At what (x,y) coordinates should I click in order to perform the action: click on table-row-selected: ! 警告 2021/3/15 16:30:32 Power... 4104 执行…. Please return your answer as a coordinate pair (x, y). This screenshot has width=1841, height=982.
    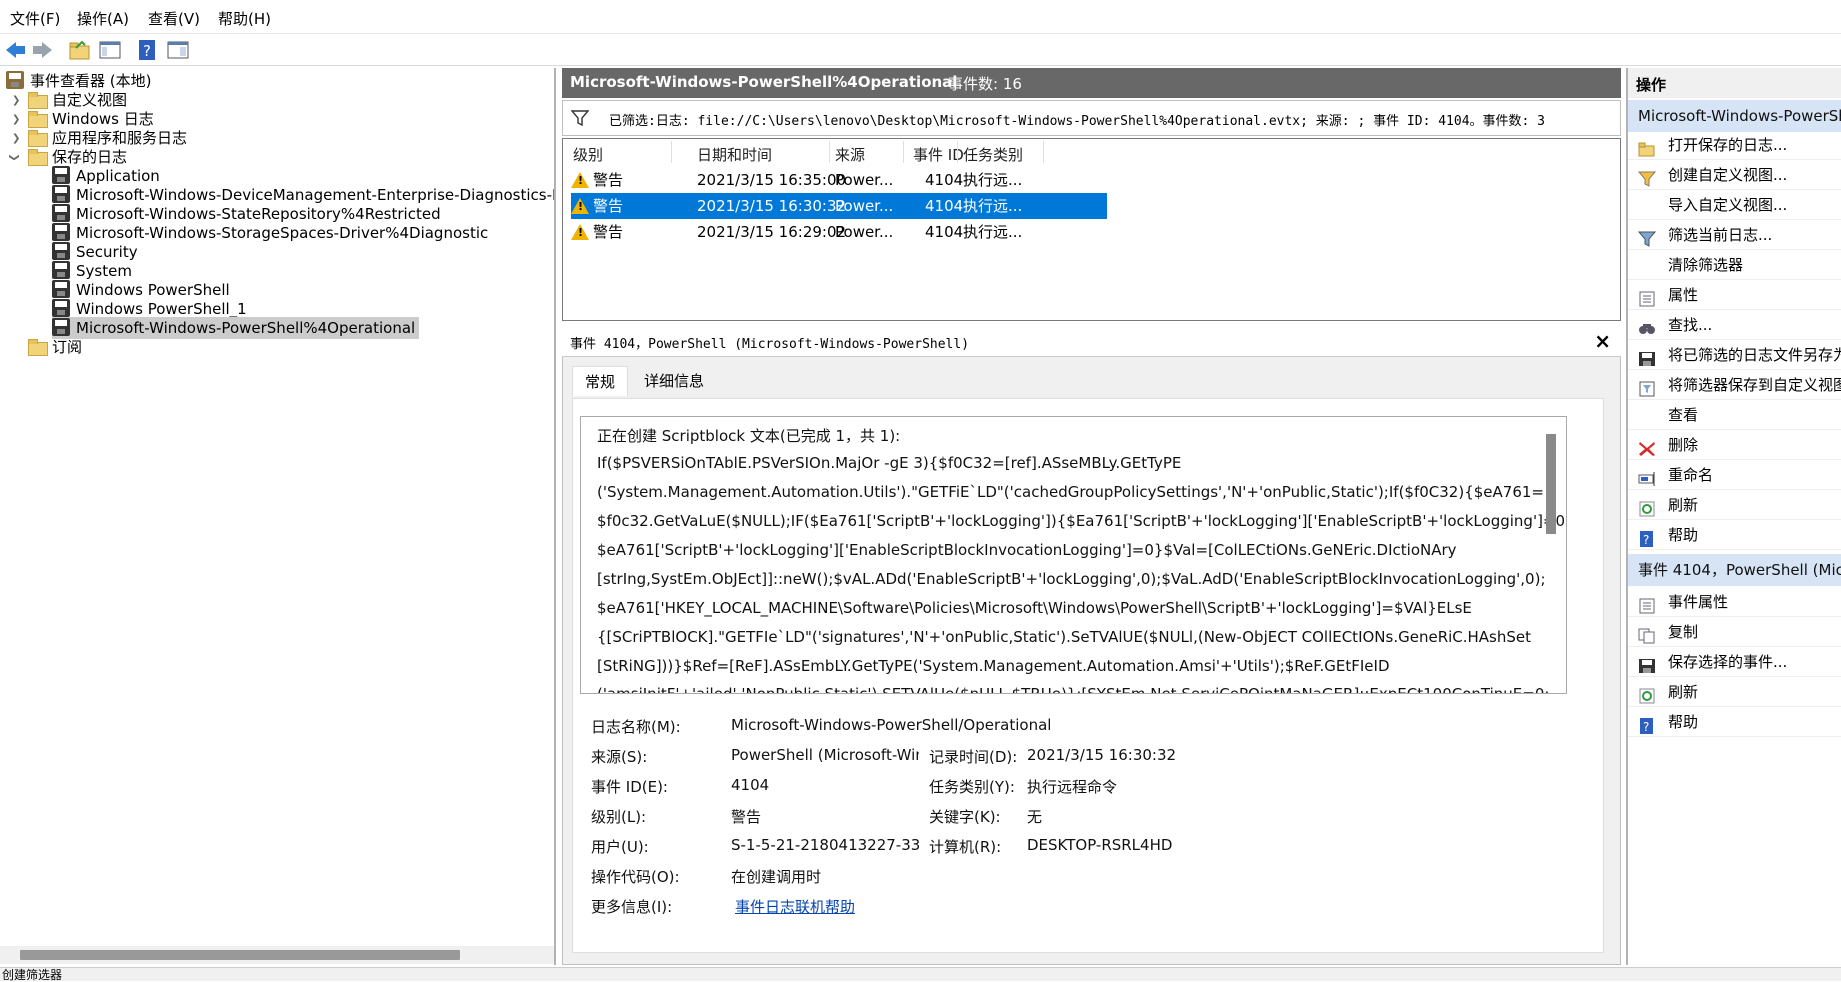
    Looking at the image, I should click on (839, 206).